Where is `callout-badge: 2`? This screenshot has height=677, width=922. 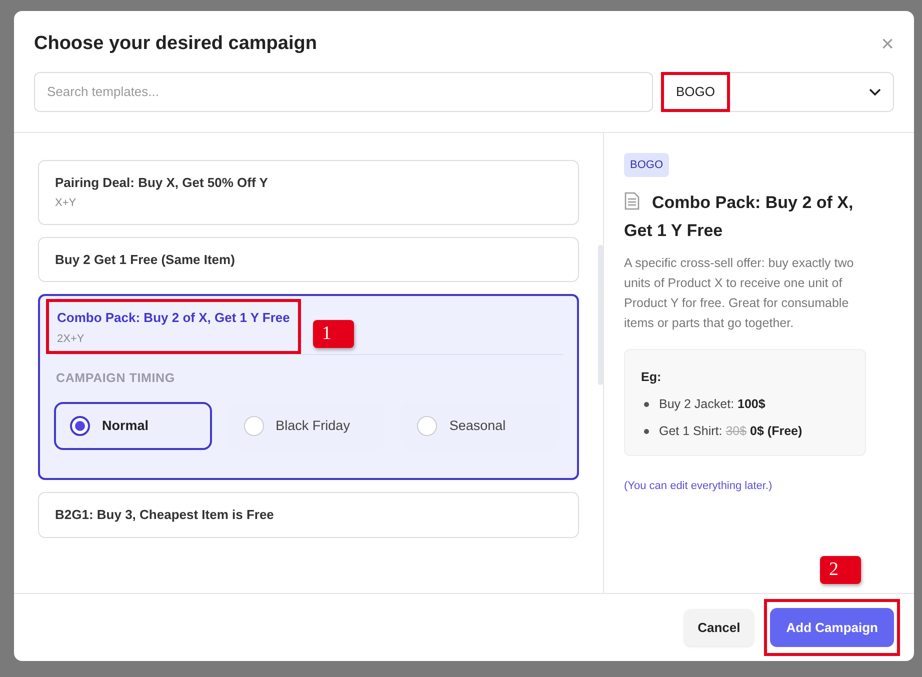 callout-badge: 2 is located at coordinates (840, 570).